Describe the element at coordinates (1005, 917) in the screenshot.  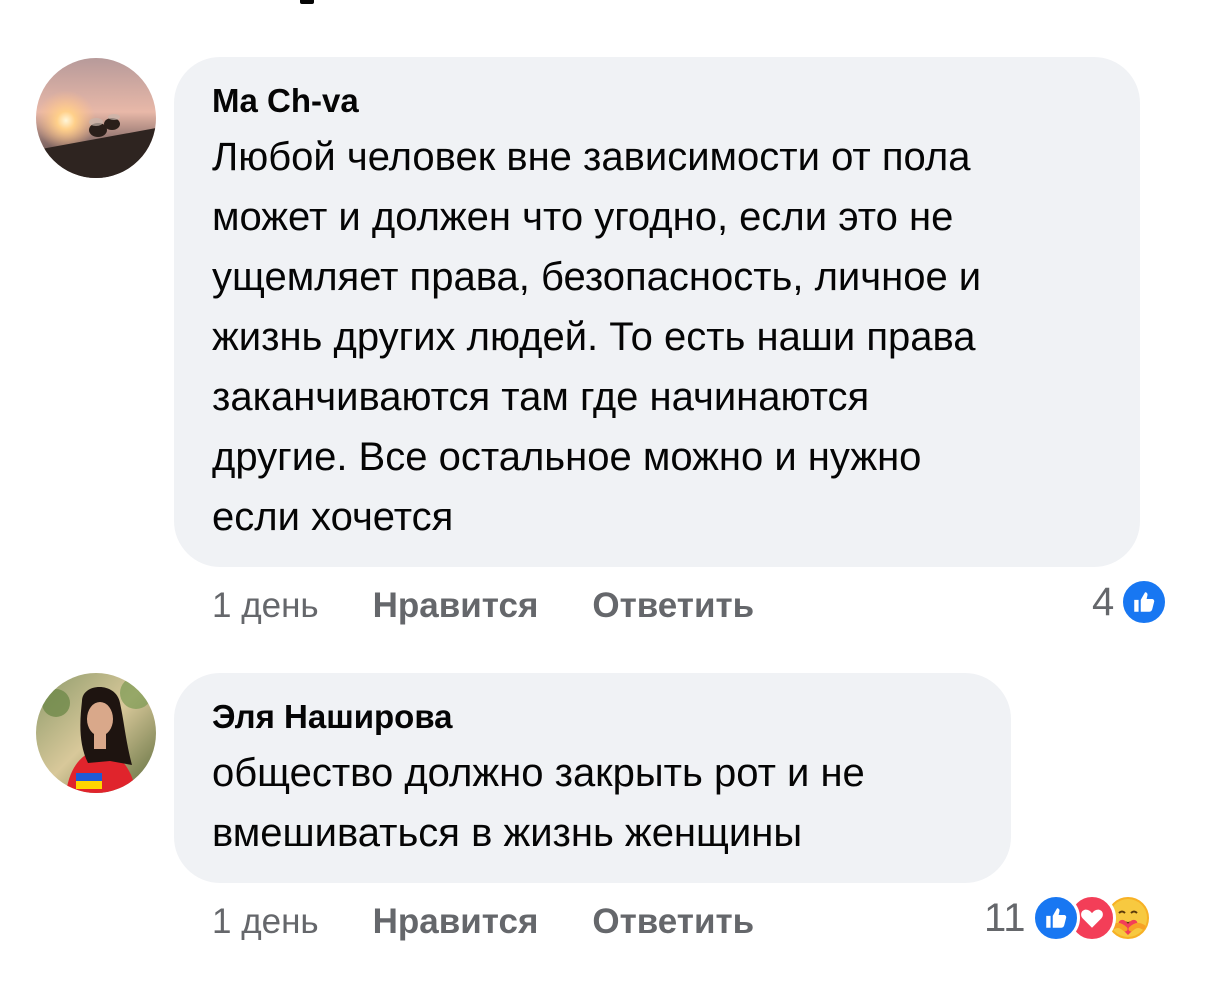
I see `reaction-count: 11` at that location.